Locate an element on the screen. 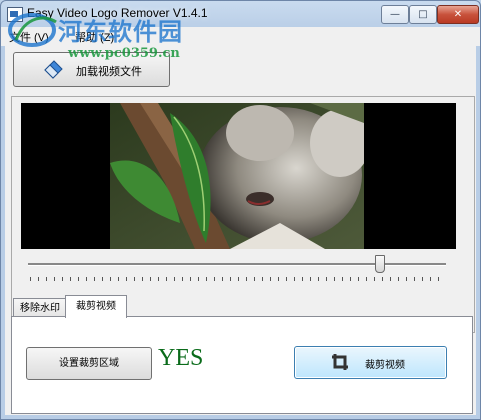 This screenshot has width=481, height=420. timeline-slider is located at coordinates (238, 272).